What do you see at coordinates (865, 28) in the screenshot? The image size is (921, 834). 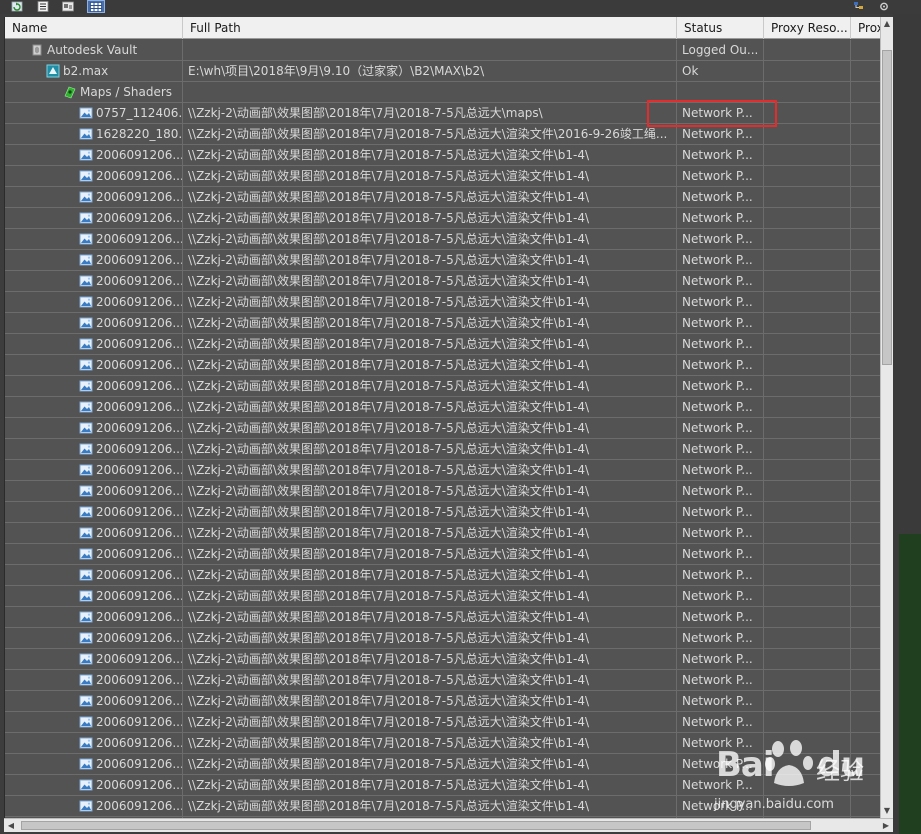 I see `column-header-proxy: Prox` at bounding box center [865, 28].